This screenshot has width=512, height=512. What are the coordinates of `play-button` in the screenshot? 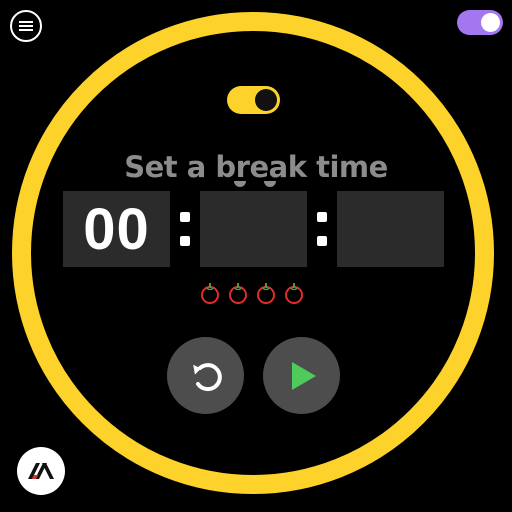 It's located at (301, 375).